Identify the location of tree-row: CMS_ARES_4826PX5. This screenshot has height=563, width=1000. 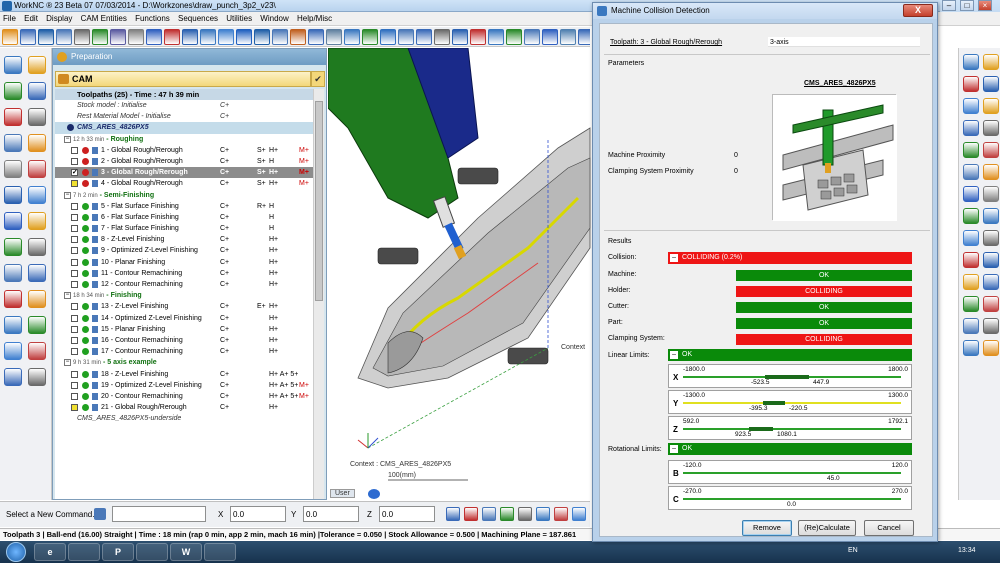
(184, 128).